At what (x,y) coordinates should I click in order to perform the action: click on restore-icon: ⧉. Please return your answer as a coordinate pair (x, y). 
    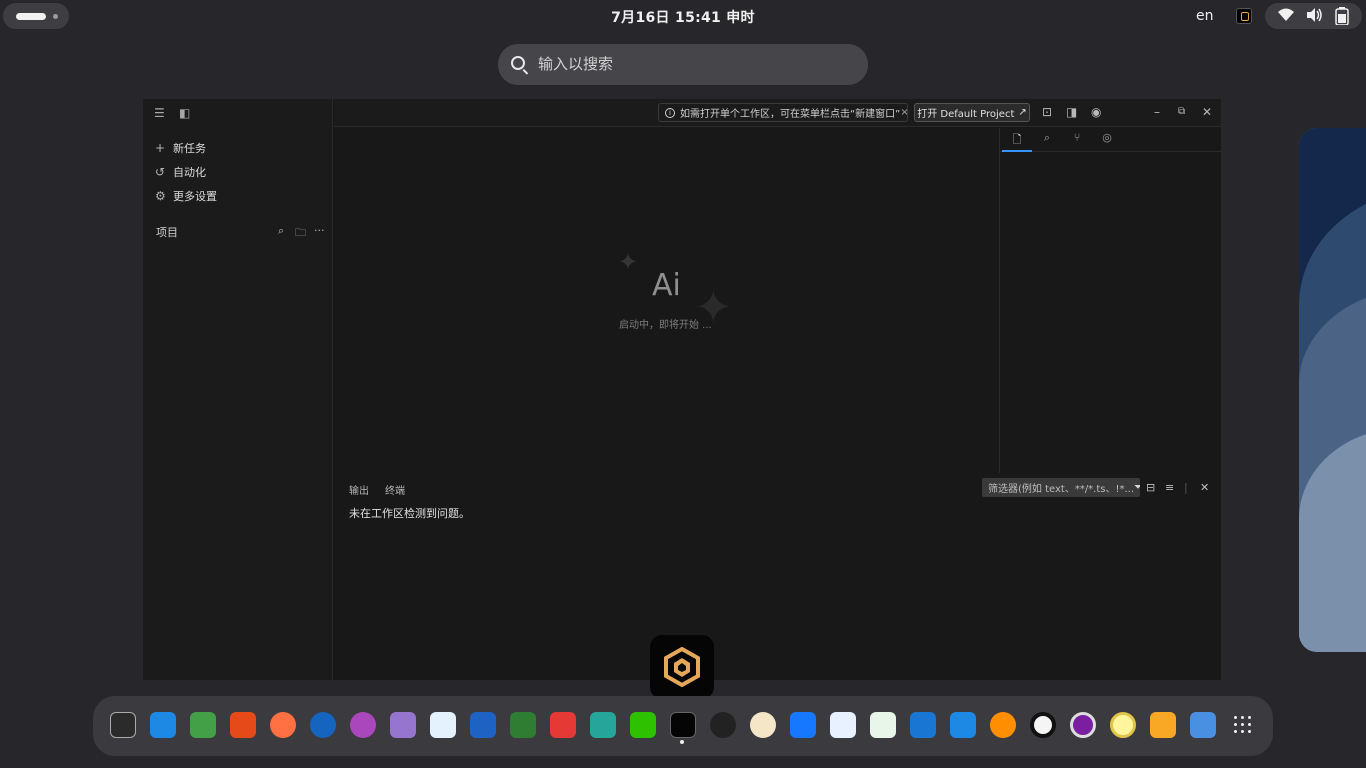
    Looking at the image, I should click on (1181, 111).